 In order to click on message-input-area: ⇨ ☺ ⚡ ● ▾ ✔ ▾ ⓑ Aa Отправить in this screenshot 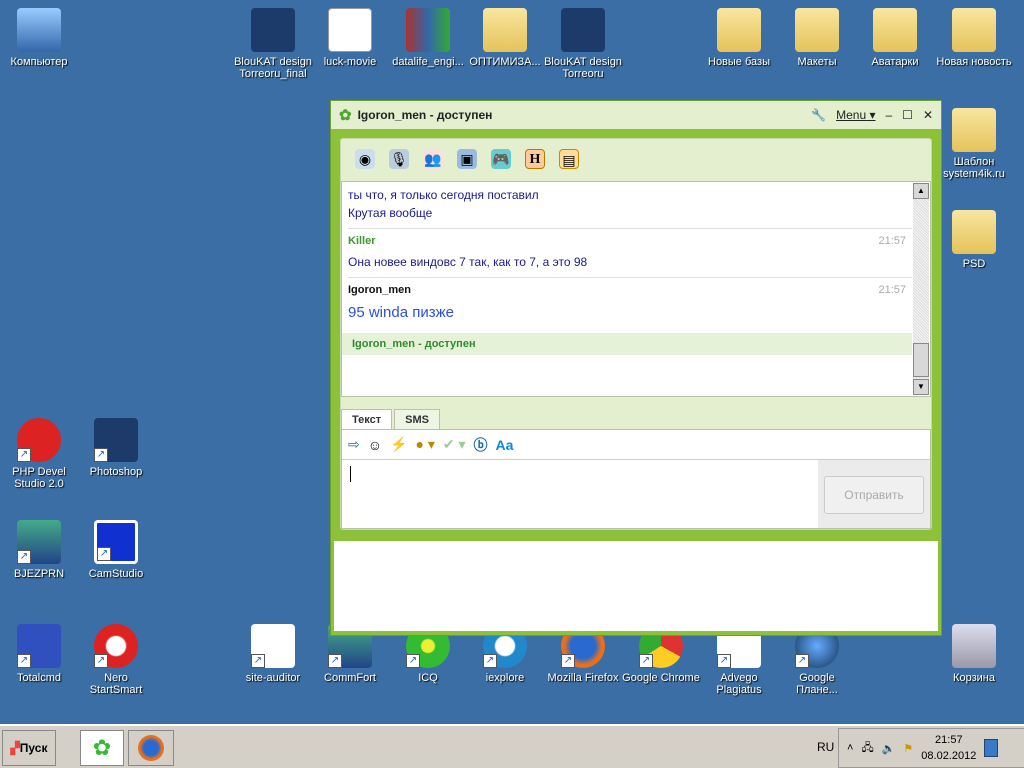, I will do `click(636, 479)`.